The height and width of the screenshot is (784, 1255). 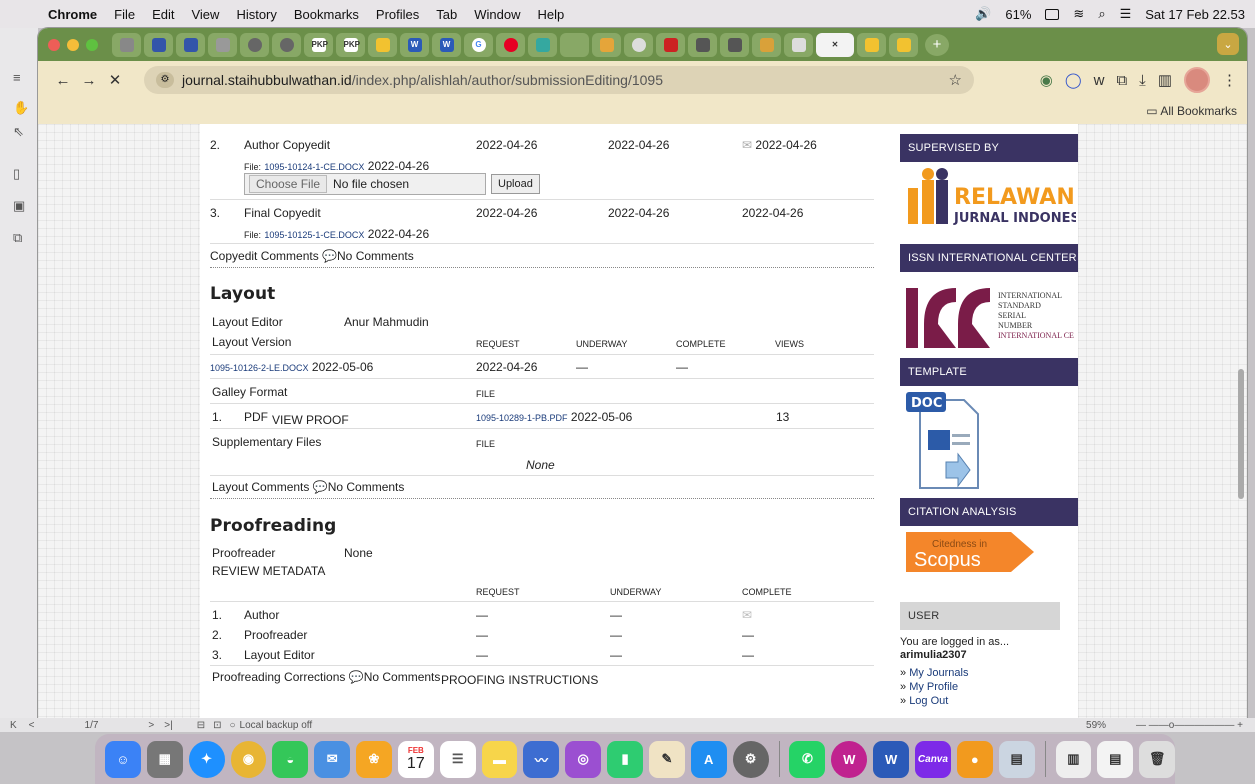 I want to click on preview-icon: ▤, so click(x=1016, y=759).